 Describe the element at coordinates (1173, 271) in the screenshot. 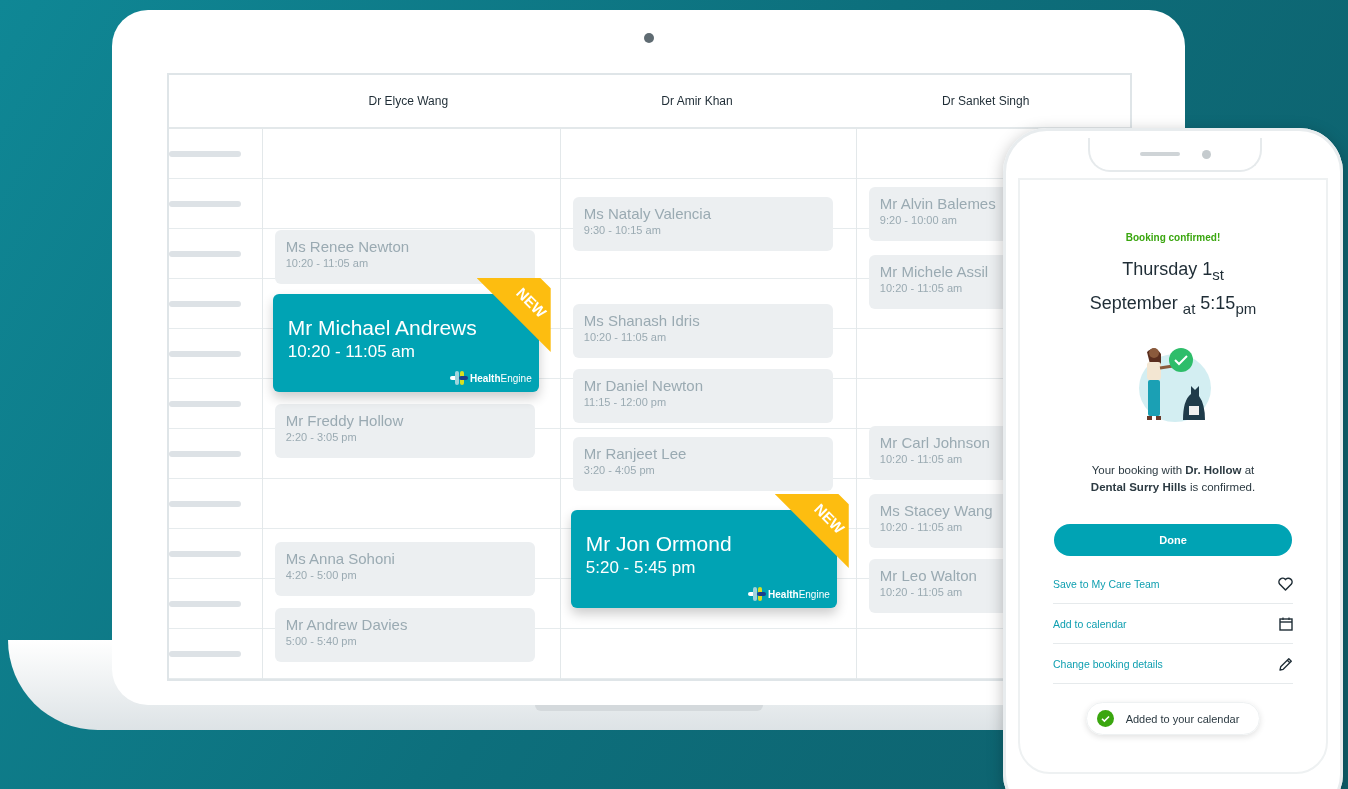

I see `booking-date: Thursday 1$_{st}$` at that location.